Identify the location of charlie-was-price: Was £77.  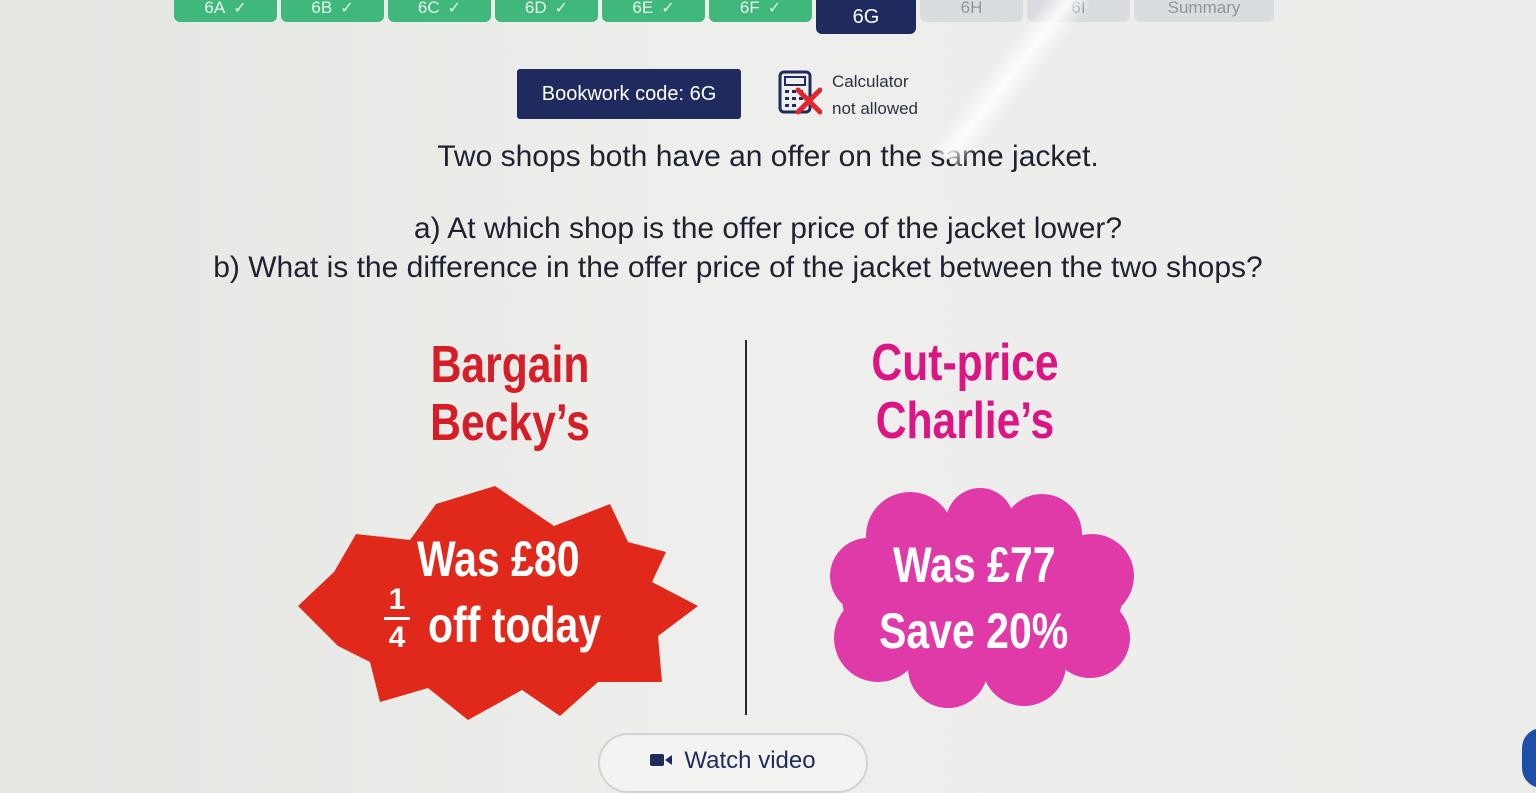
(974, 565).